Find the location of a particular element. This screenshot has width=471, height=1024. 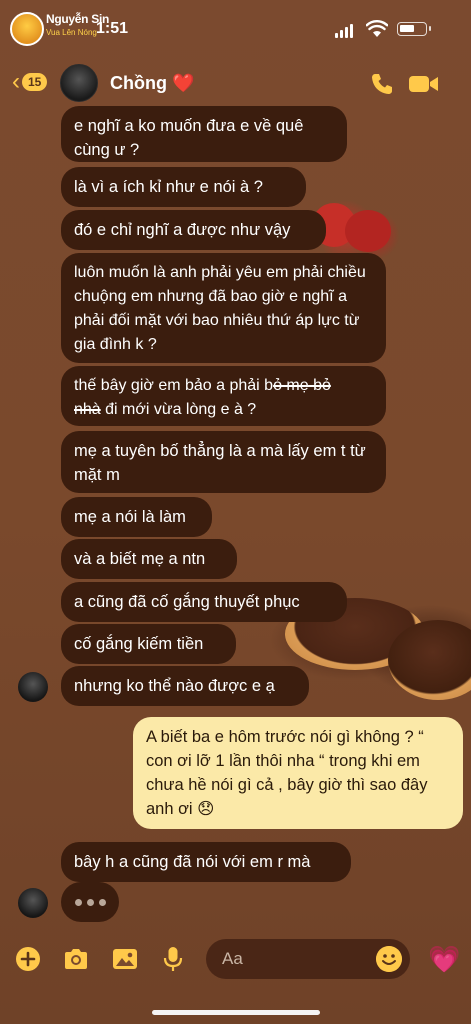

image-icon is located at coordinates (125, 959).